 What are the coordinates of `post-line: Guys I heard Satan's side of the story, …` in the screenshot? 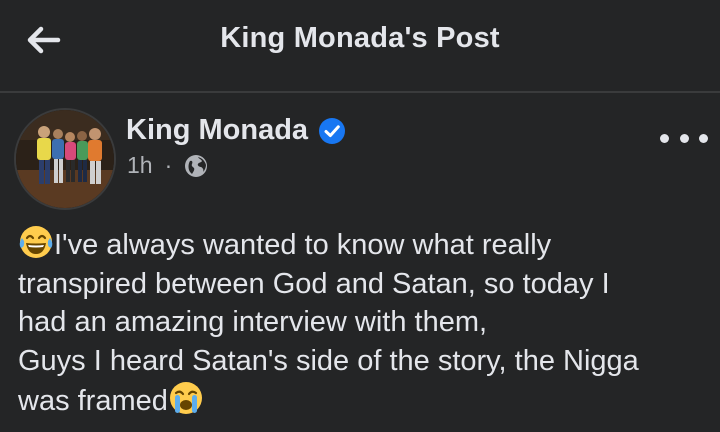 It's located at (328, 360).